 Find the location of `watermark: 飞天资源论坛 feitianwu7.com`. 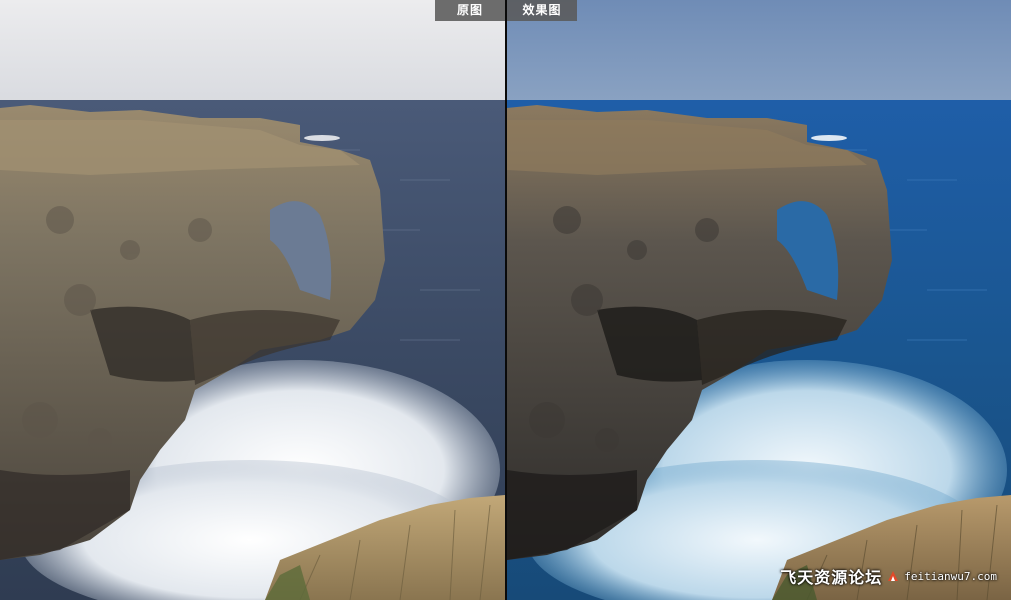

watermark: 飞天资源论坛 feitianwu7.com is located at coordinates (888, 576).